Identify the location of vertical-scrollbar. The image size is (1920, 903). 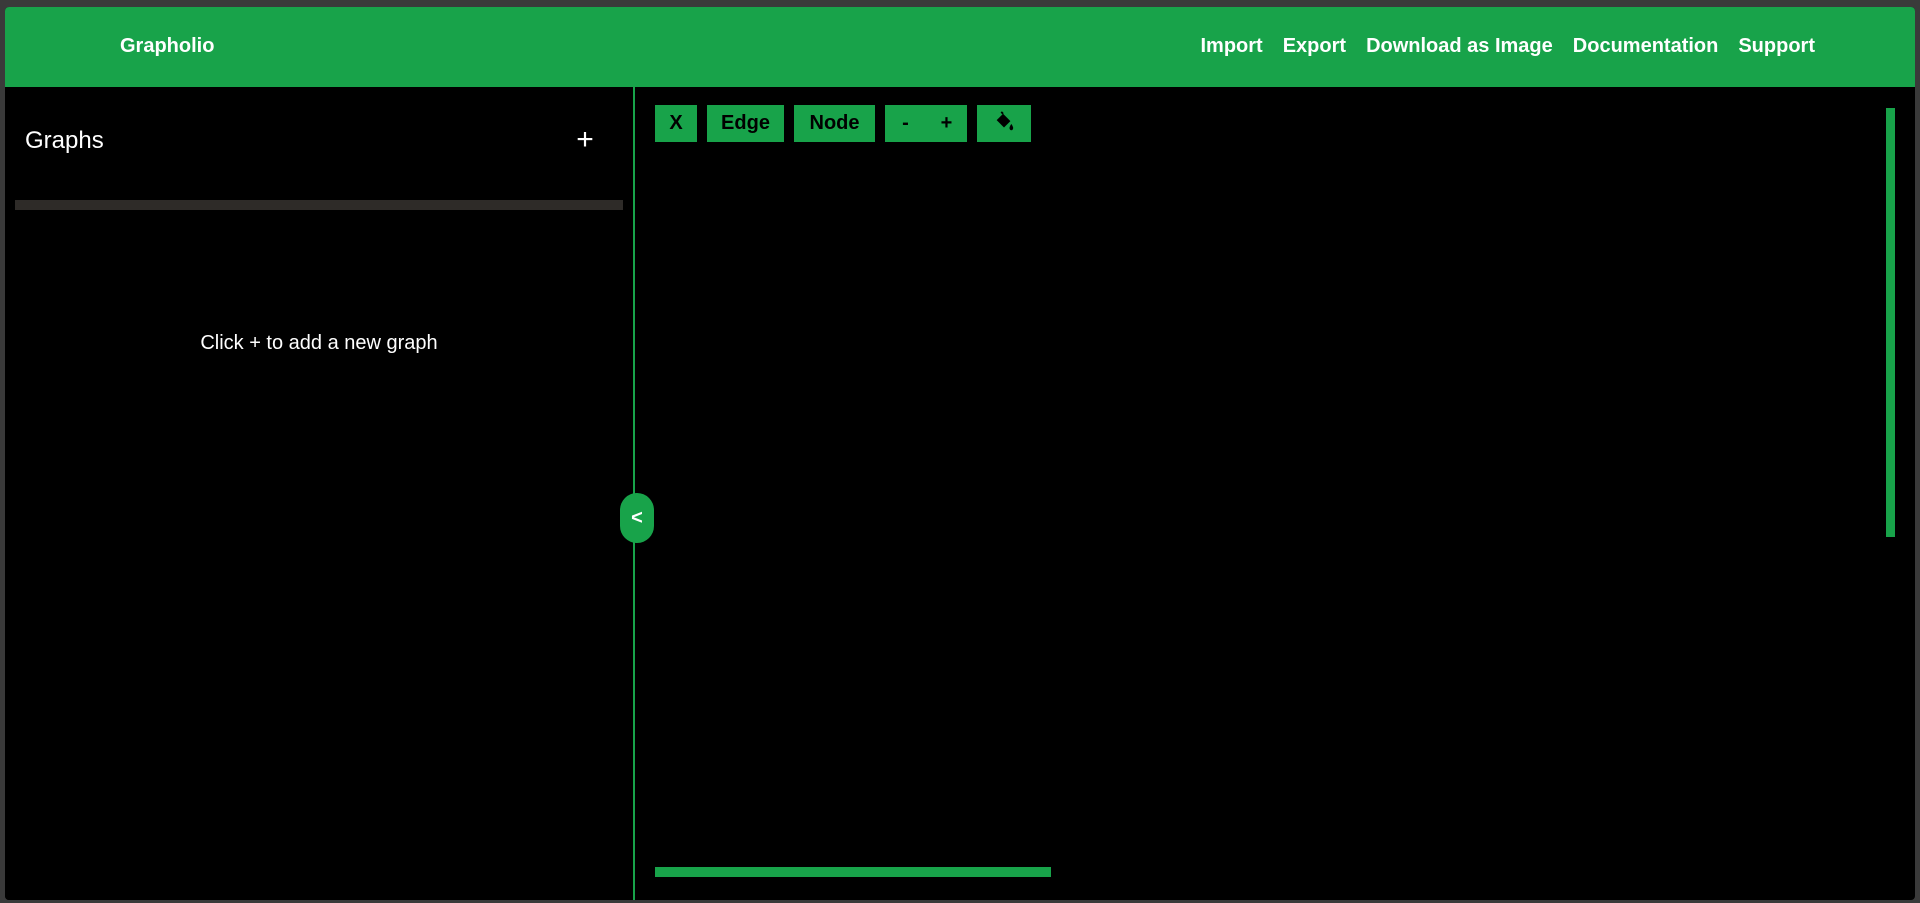
(1890, 322).